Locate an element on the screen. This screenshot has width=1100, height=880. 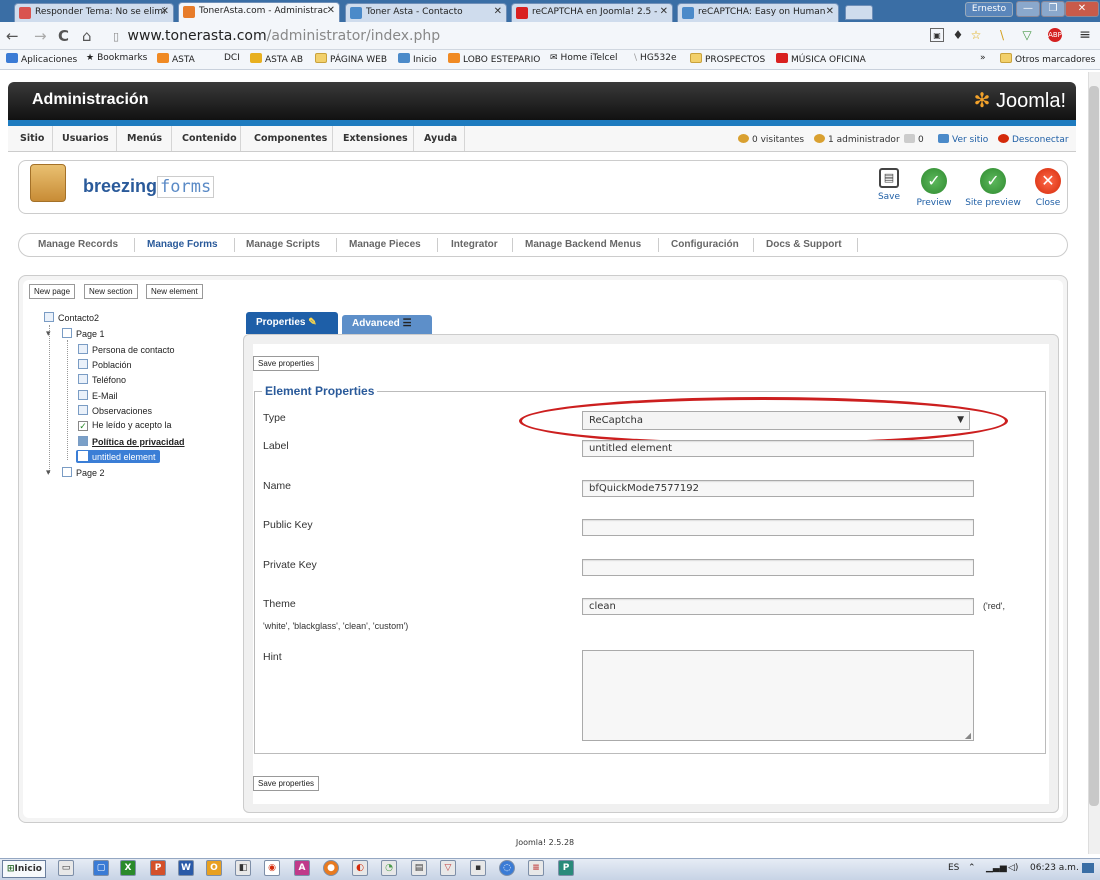
tree-element-selected: untitled element is located at coordinates (118, 456).